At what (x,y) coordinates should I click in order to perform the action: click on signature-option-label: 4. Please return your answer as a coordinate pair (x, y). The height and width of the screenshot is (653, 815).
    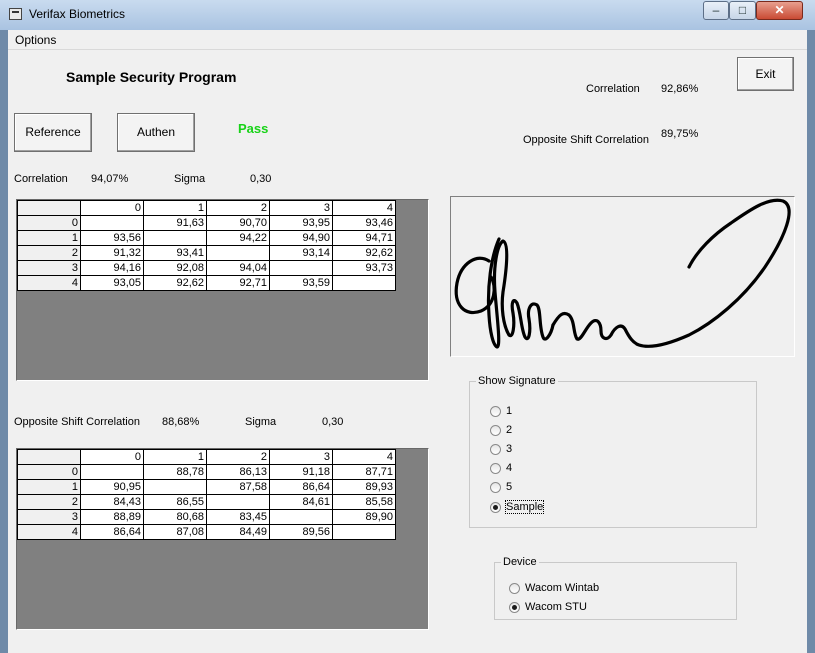
    Looking at the image, I should click on (509, 468).